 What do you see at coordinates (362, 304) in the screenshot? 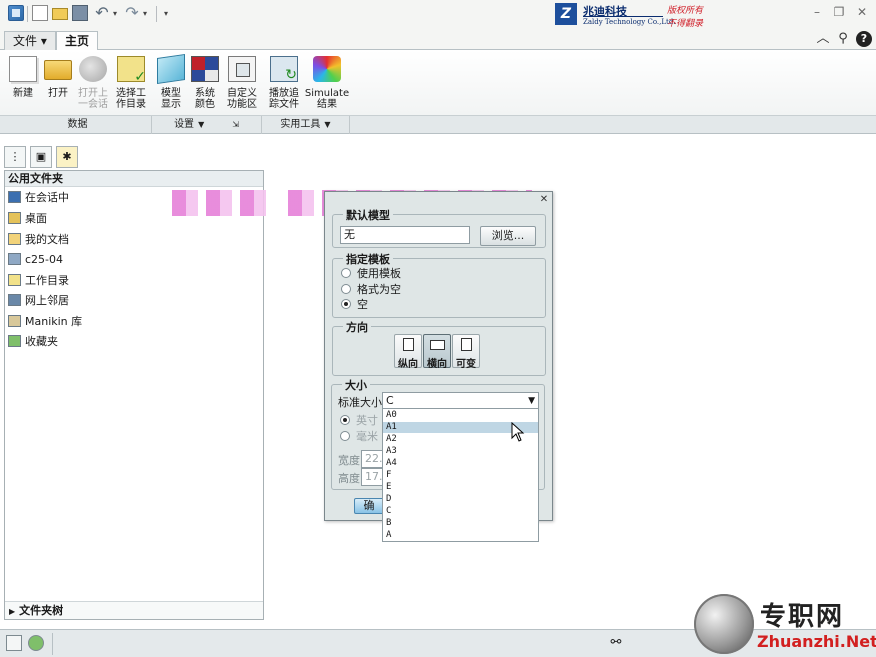
I see `radio-label: 空` at bounding box center [362, 304].